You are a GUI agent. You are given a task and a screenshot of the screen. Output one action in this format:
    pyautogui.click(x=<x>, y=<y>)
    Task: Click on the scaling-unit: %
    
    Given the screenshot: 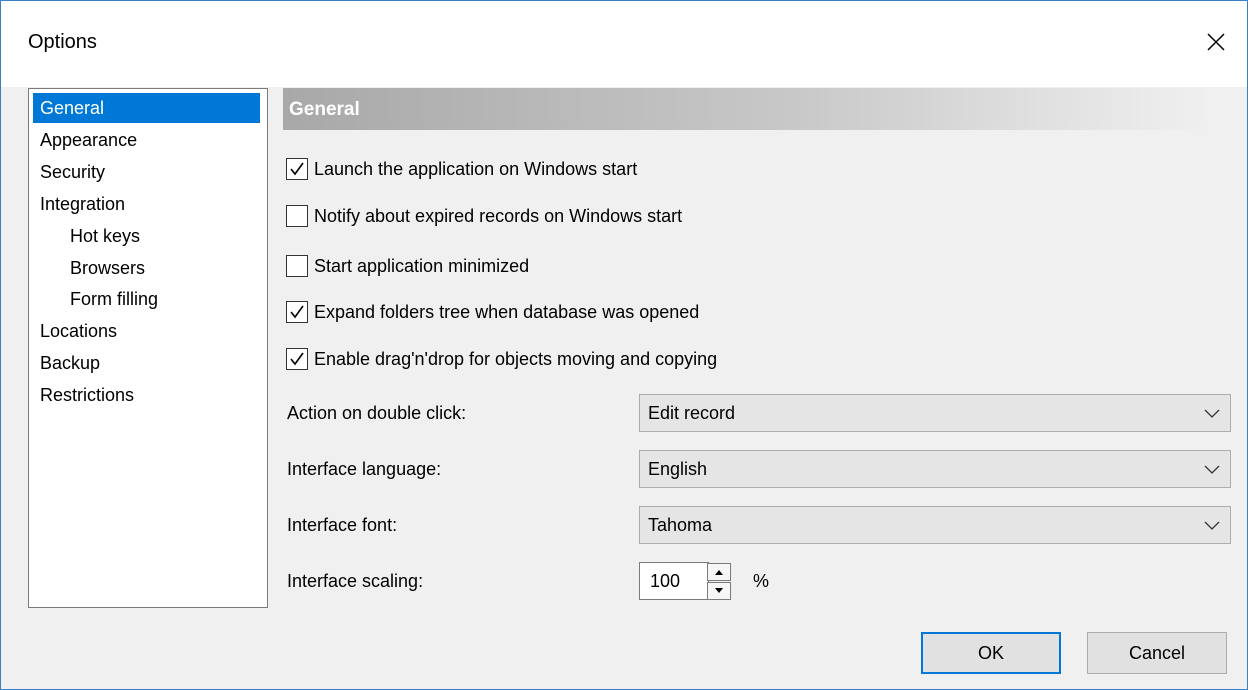 What is the action you would take?
    pyautogui.click(x=761, y=581)
    